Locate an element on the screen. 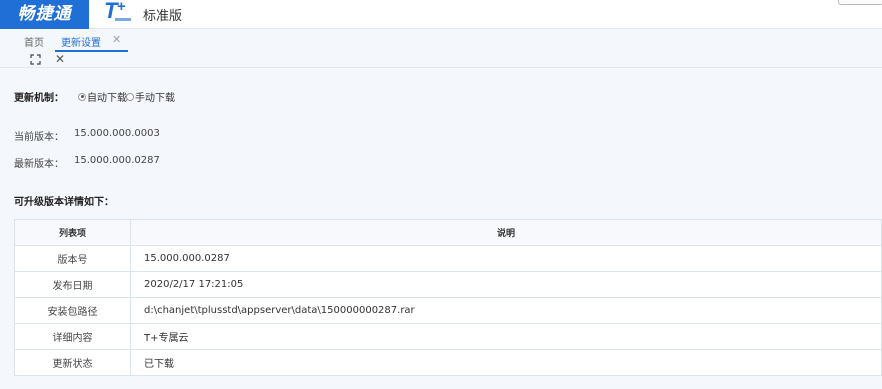 This screenshot has width=882, height=389. latest-version-value: 15.000.000.0287 is located at coordinates (117, 160).